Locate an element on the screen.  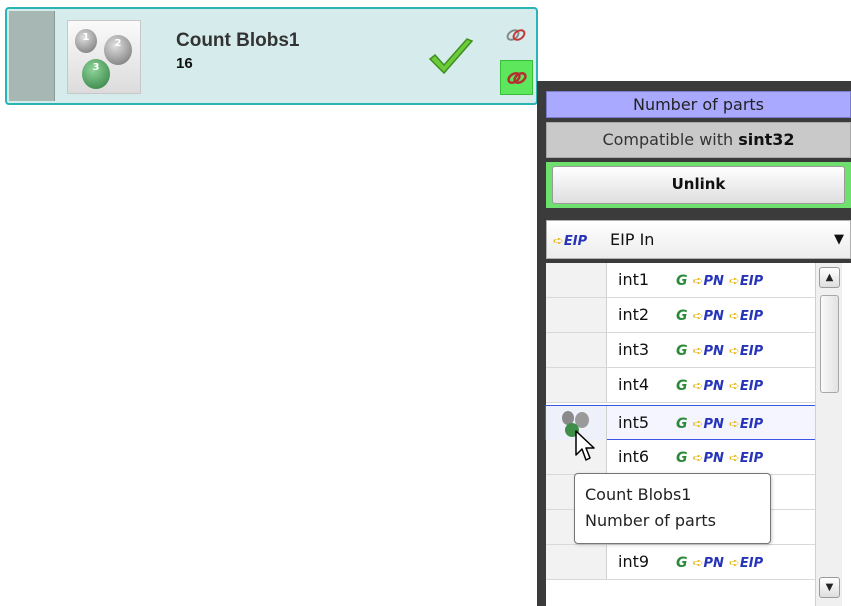
blob-icon: 1 is located at coordinates (86, 41).